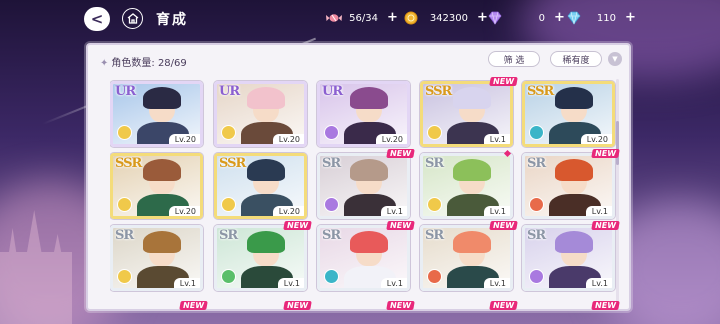 The image size is (720, 324). I want to click on purple-gem-icon, so click(495, 18).